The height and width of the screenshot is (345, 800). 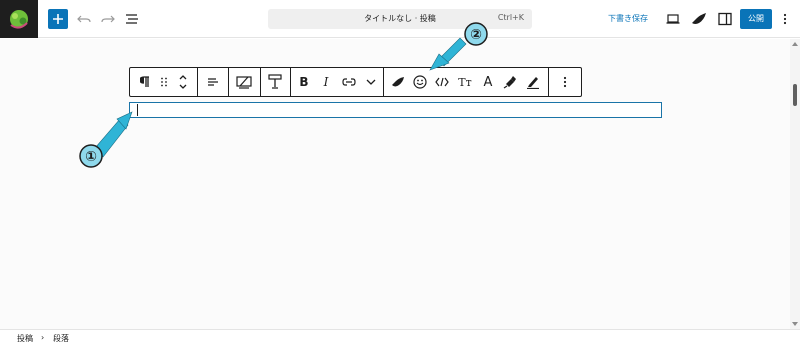 I want to click on block-toolbar: B I Tт A, so click(x=355, y=82).